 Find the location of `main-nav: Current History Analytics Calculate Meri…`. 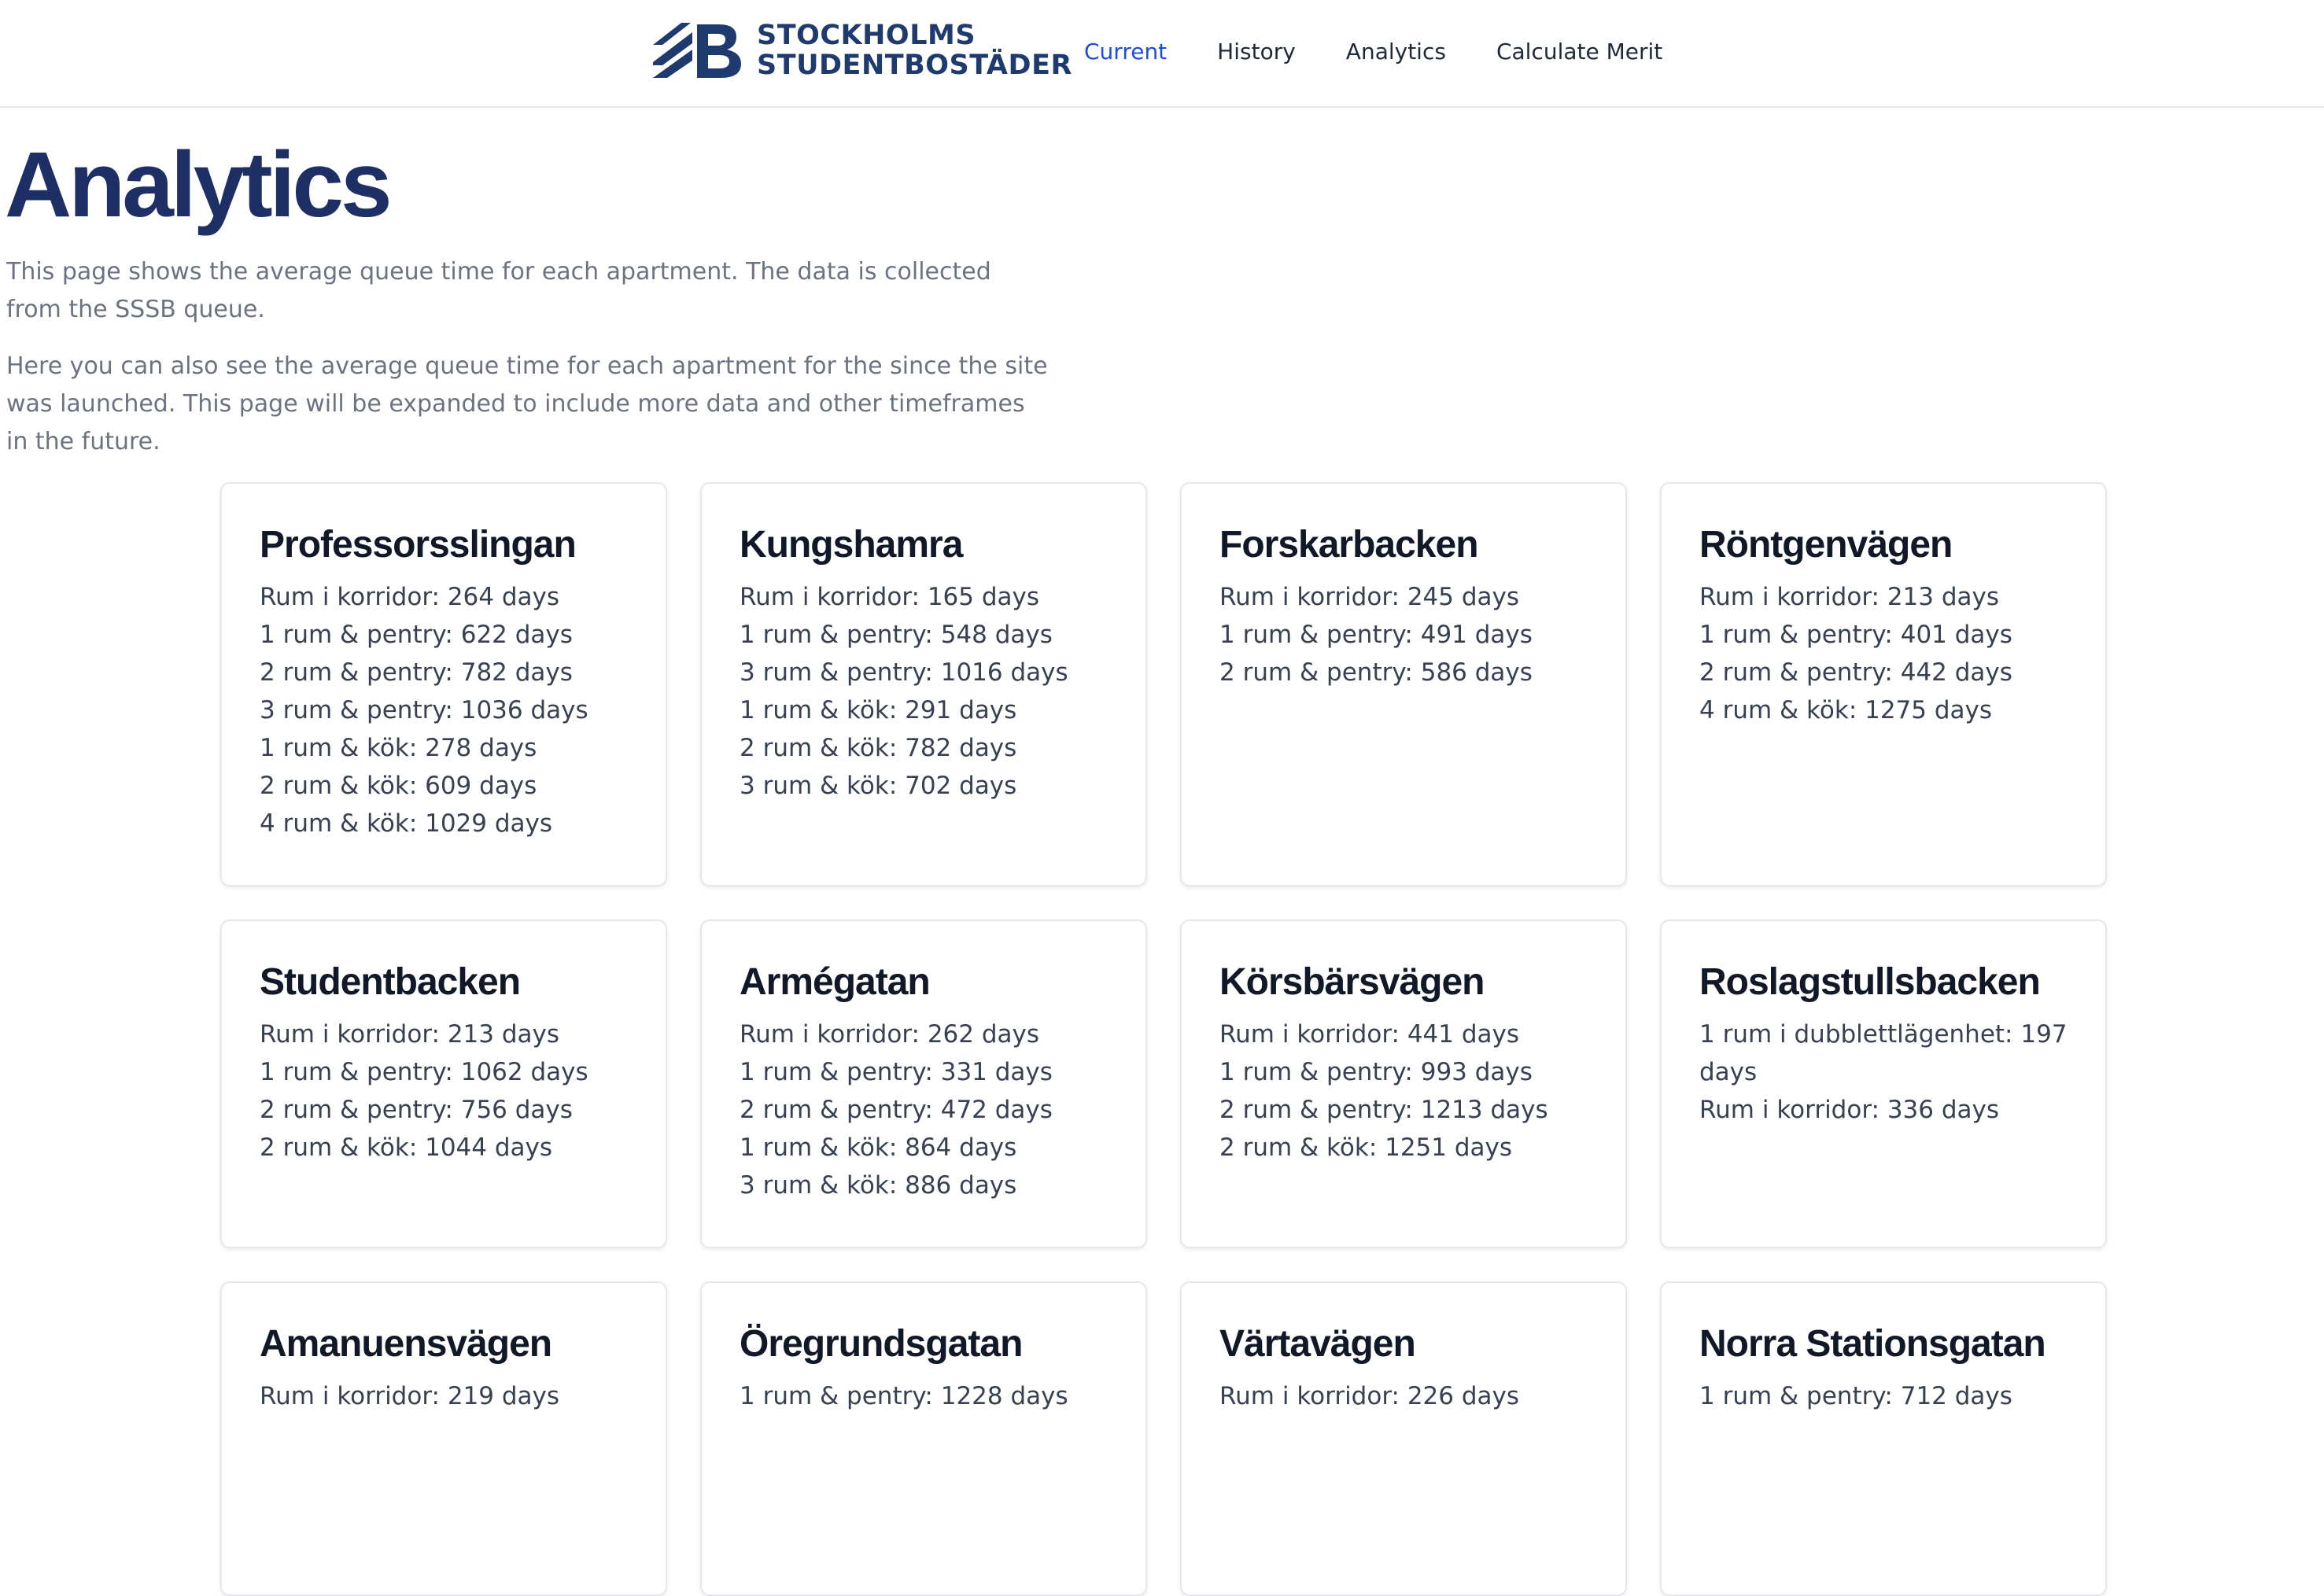

main-nav: Current History Analytics Calculate Meri… is located at coordinates (1399, 52).